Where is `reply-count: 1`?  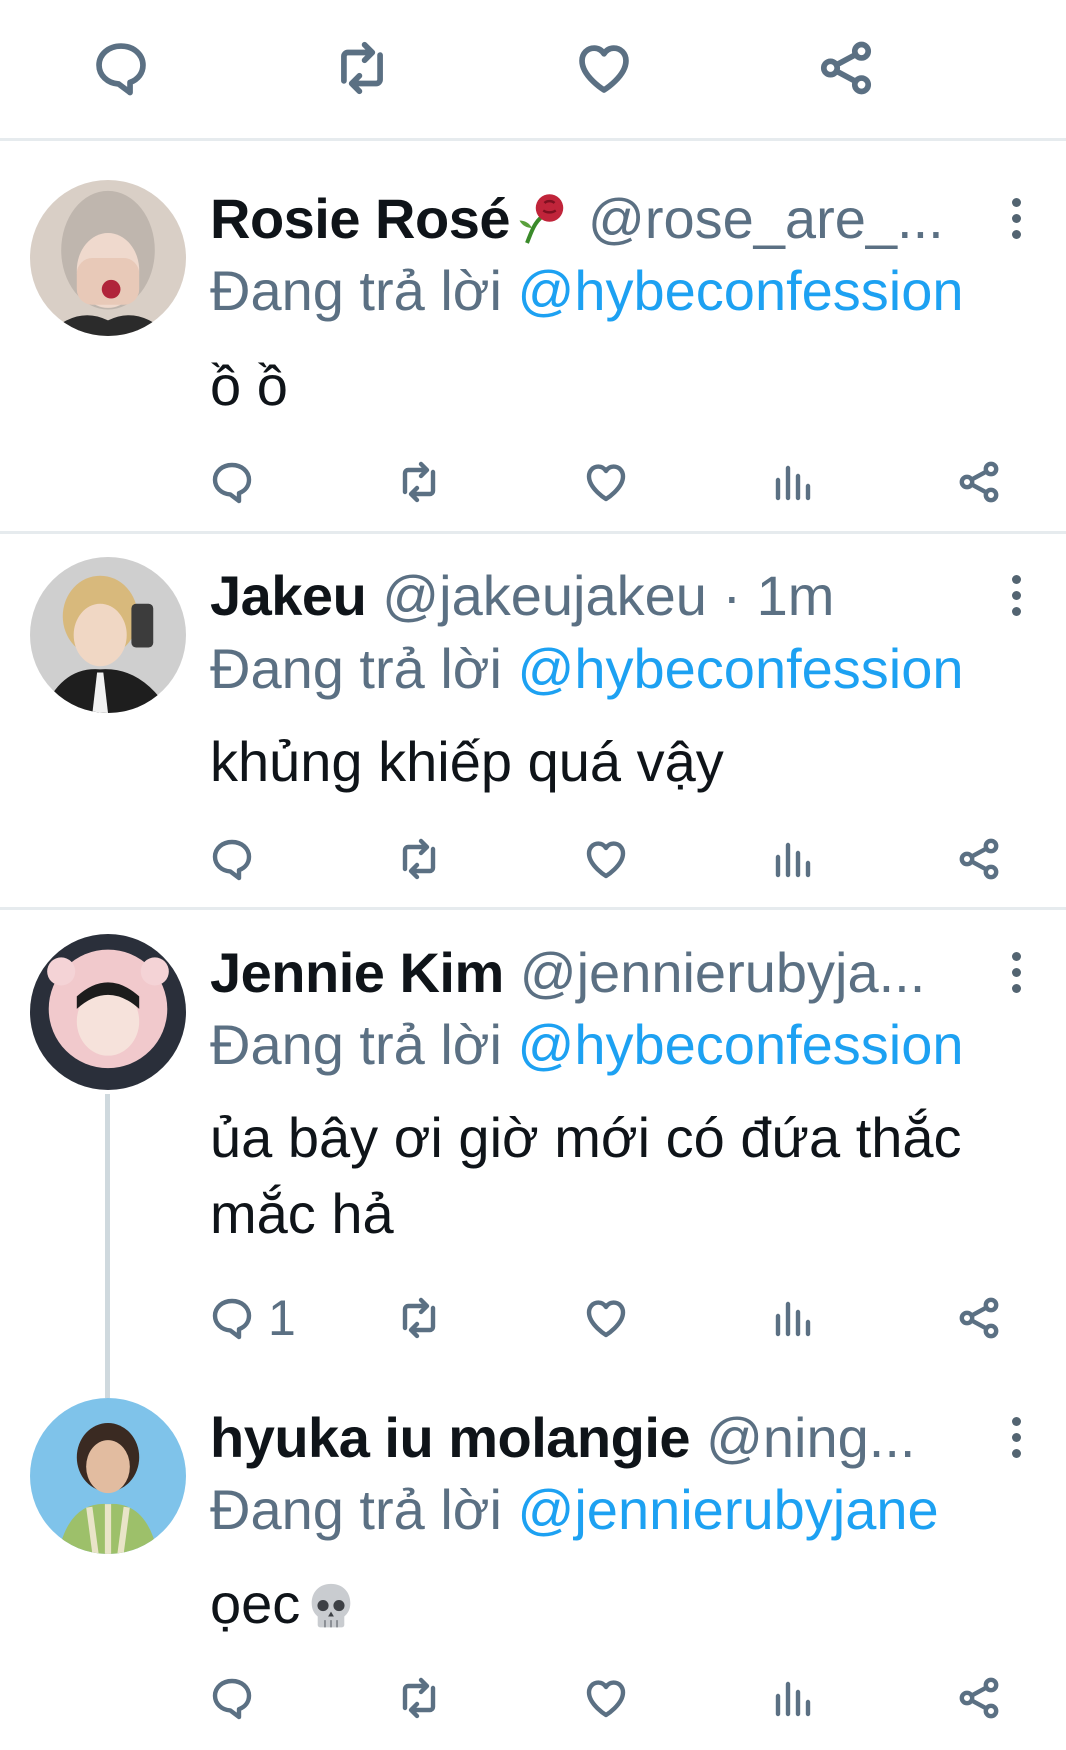
reply-count: 1 is located at coordinates (282, 1318).